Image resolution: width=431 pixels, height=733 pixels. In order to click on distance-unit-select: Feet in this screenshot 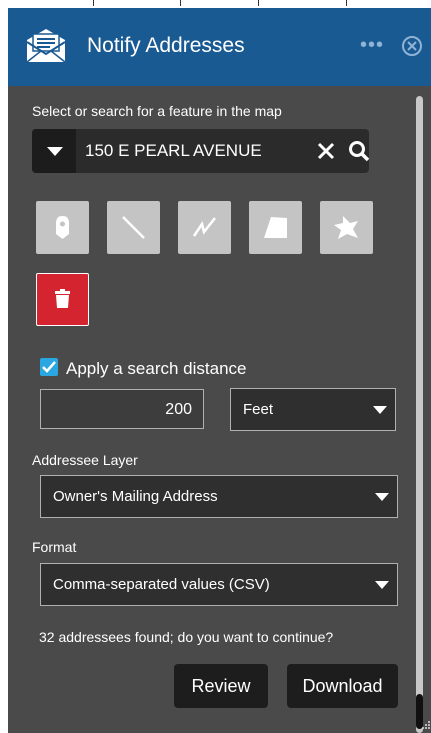, I will do `click(313, 409)`.